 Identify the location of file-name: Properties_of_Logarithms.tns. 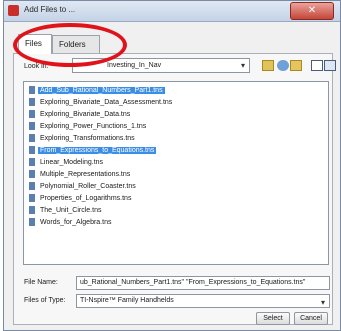
(86, 198).